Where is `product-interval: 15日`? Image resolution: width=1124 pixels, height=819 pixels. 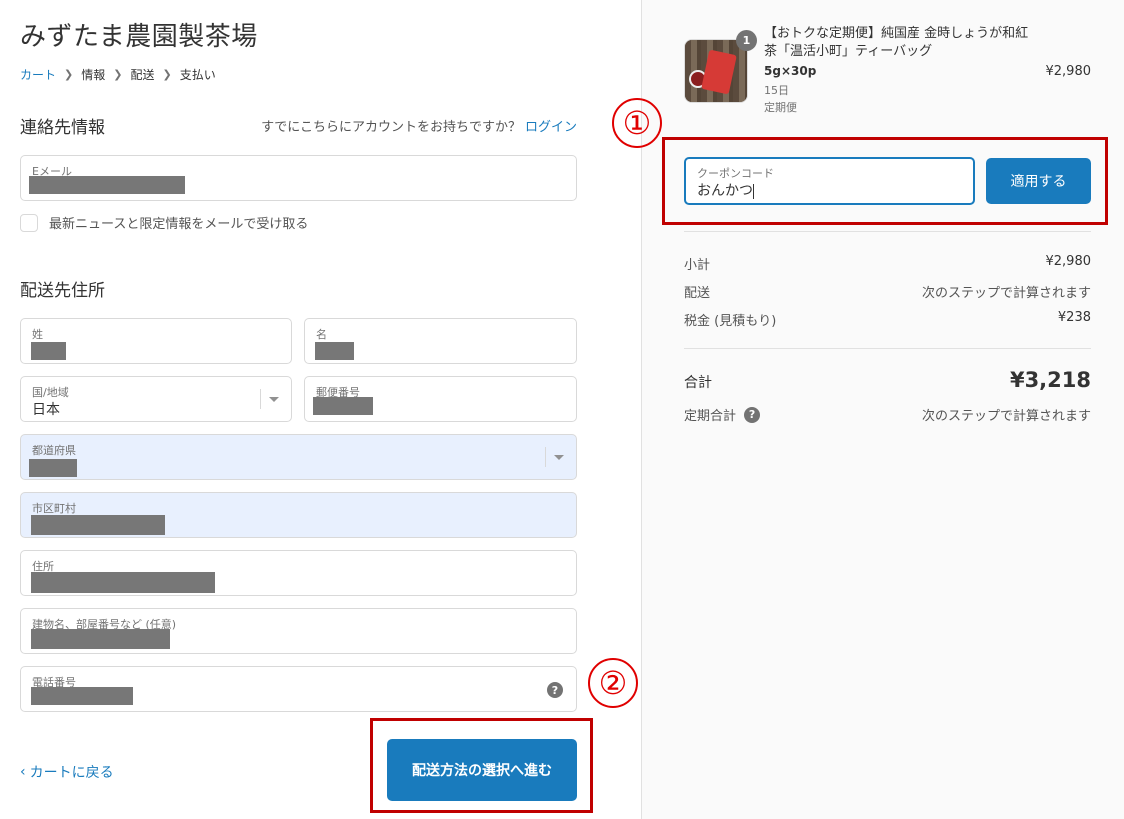
product-interval: 15日 is located at coordinates (776, 90).